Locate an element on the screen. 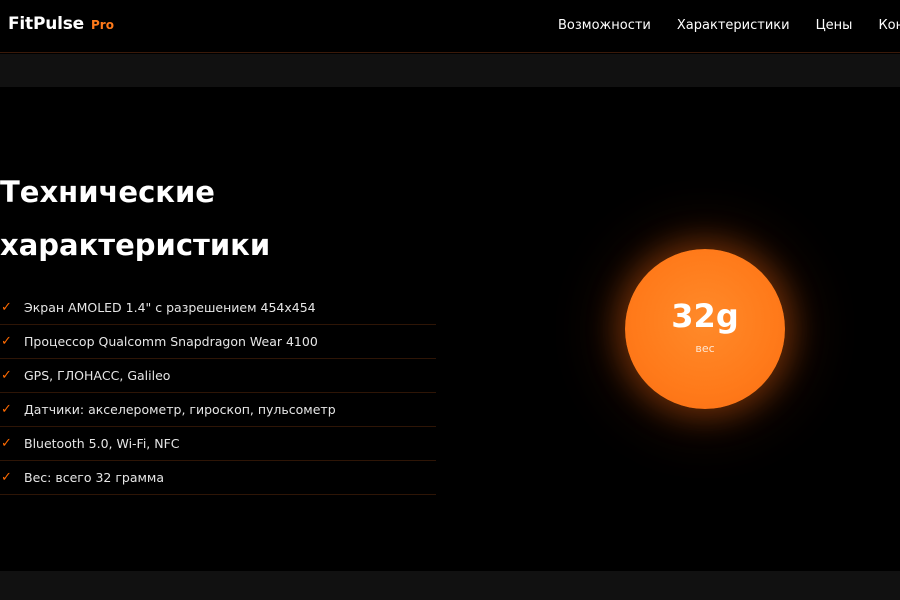  spec-item-connectivity: ✓ Bluetooth 5.0, Wi-Fi, NFC is located at coordinates (218, 444).